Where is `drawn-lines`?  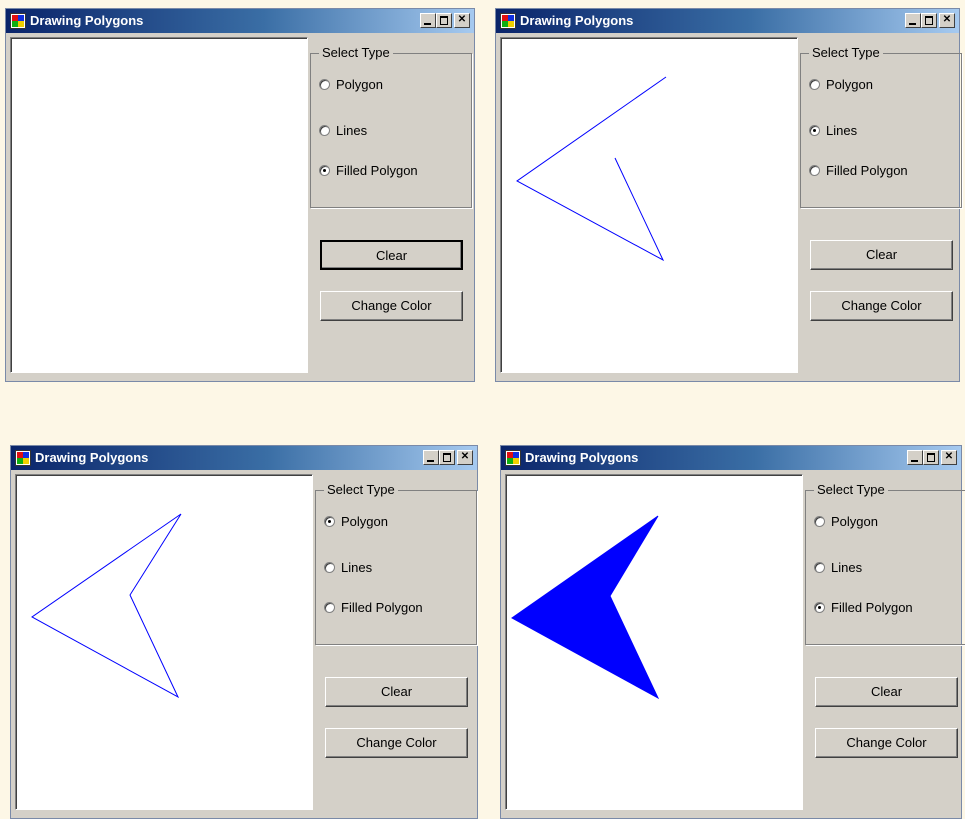
drawn-lines is located at coordinates (591, 169).